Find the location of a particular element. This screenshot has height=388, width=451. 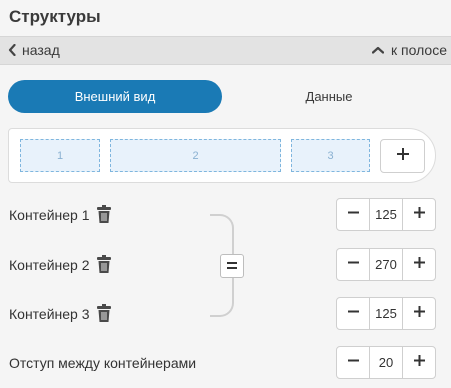

structure-preview: 1 2 3 is located at coordinates (222, 155).